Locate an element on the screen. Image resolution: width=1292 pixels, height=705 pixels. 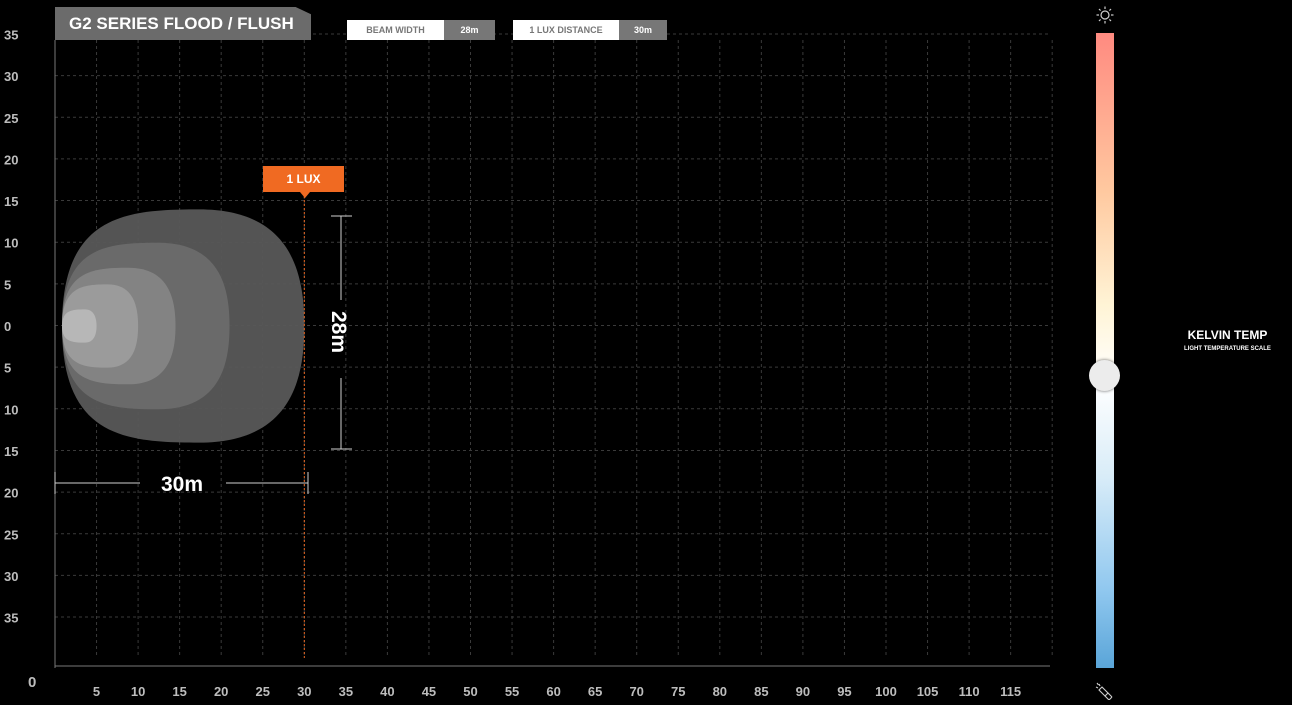
x-tick-label: 15 is located at coordinates (179, 691).